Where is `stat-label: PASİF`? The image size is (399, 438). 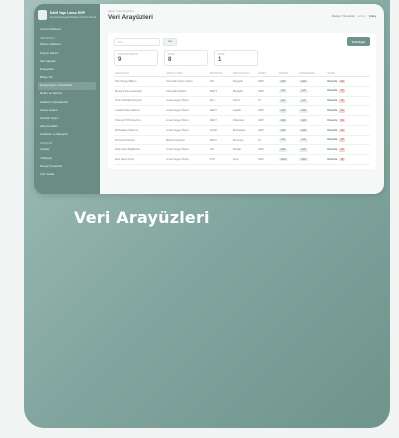
stat-label: PASİF is located at coordinates (221, 54).